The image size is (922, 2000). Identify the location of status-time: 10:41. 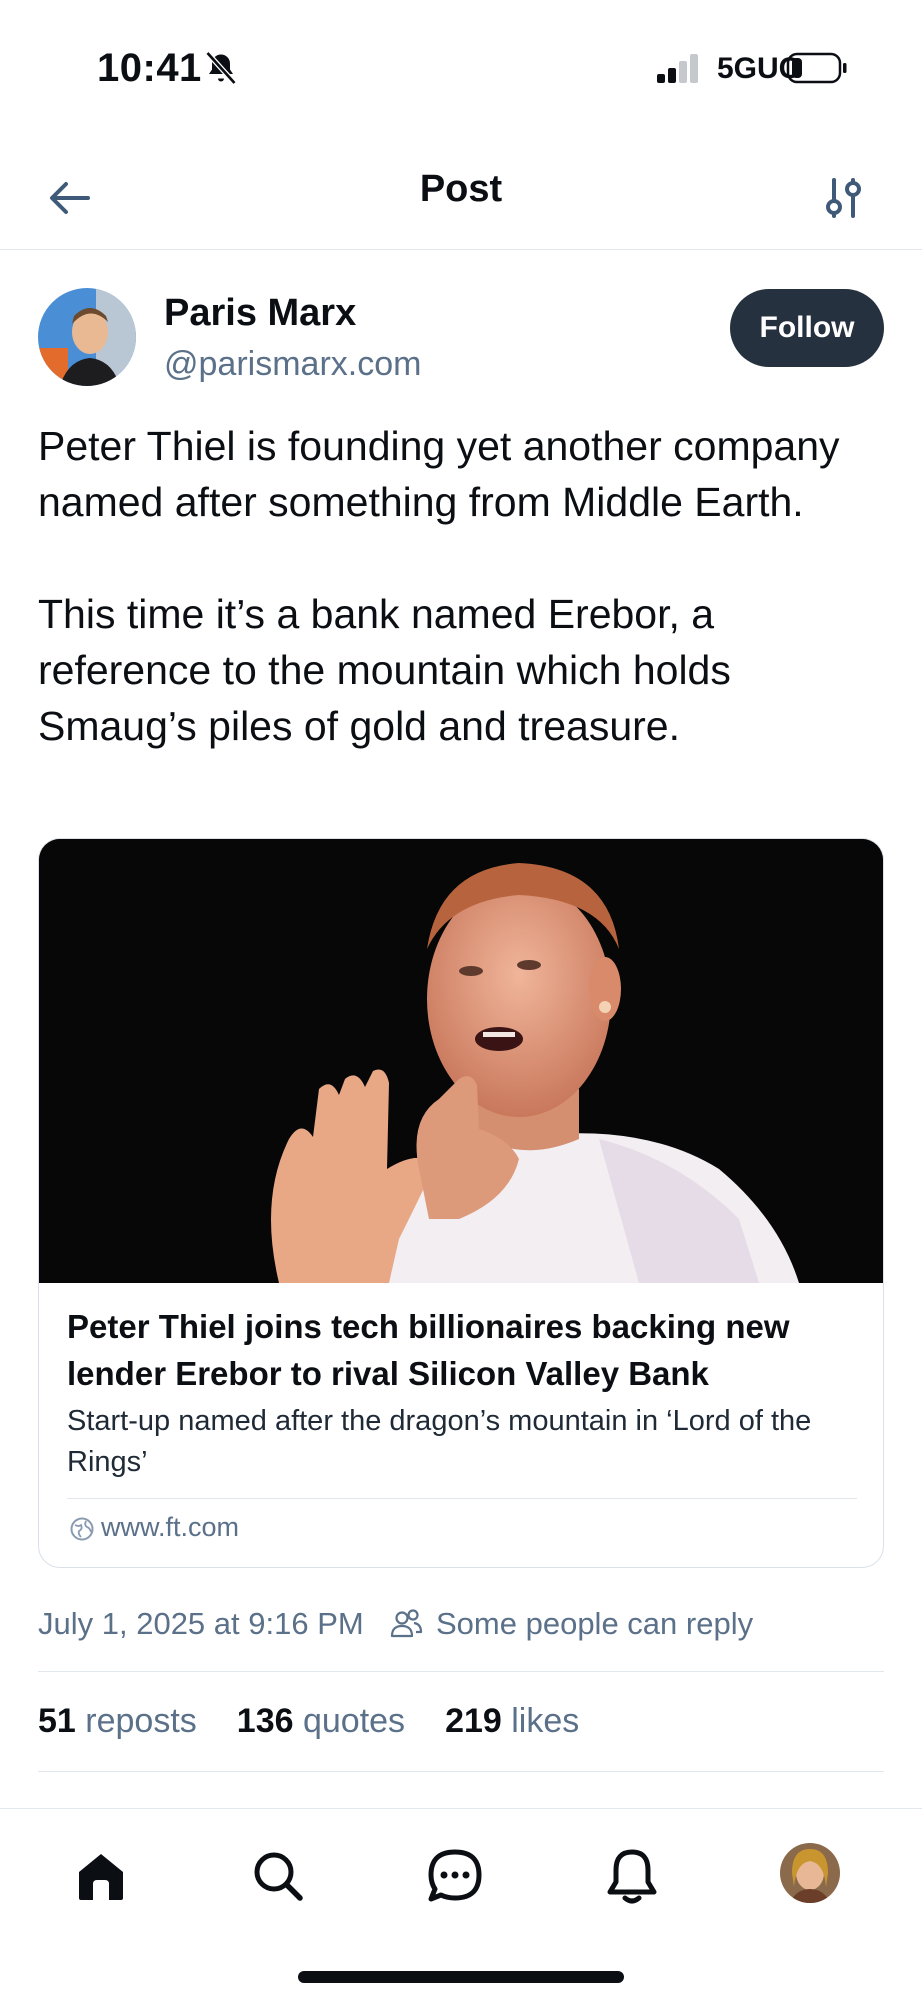
(149, 68).